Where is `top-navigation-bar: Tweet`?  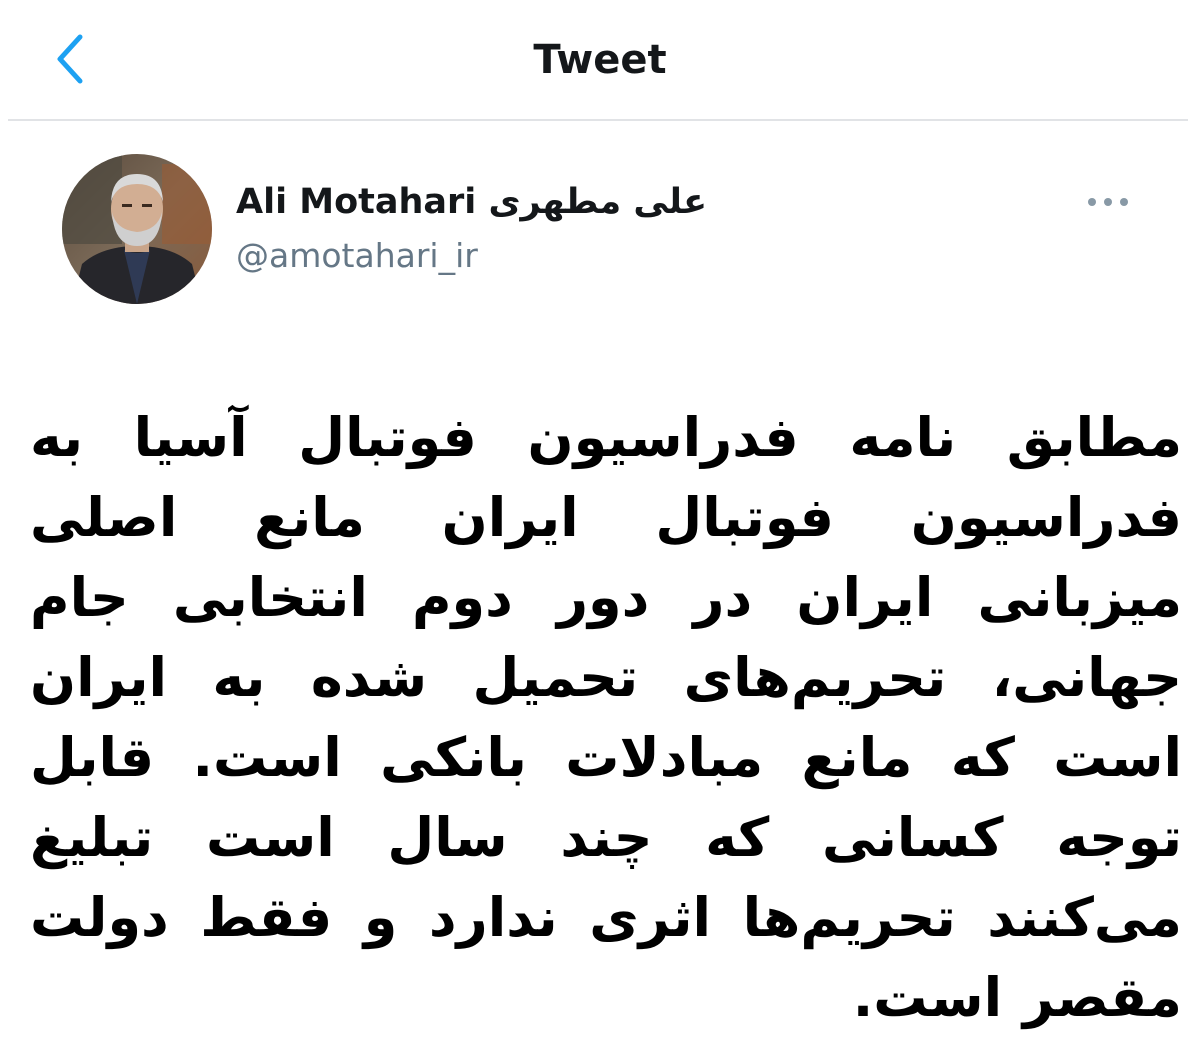
top-navigation-bar: Tweet is located at coordinates (600, 59).